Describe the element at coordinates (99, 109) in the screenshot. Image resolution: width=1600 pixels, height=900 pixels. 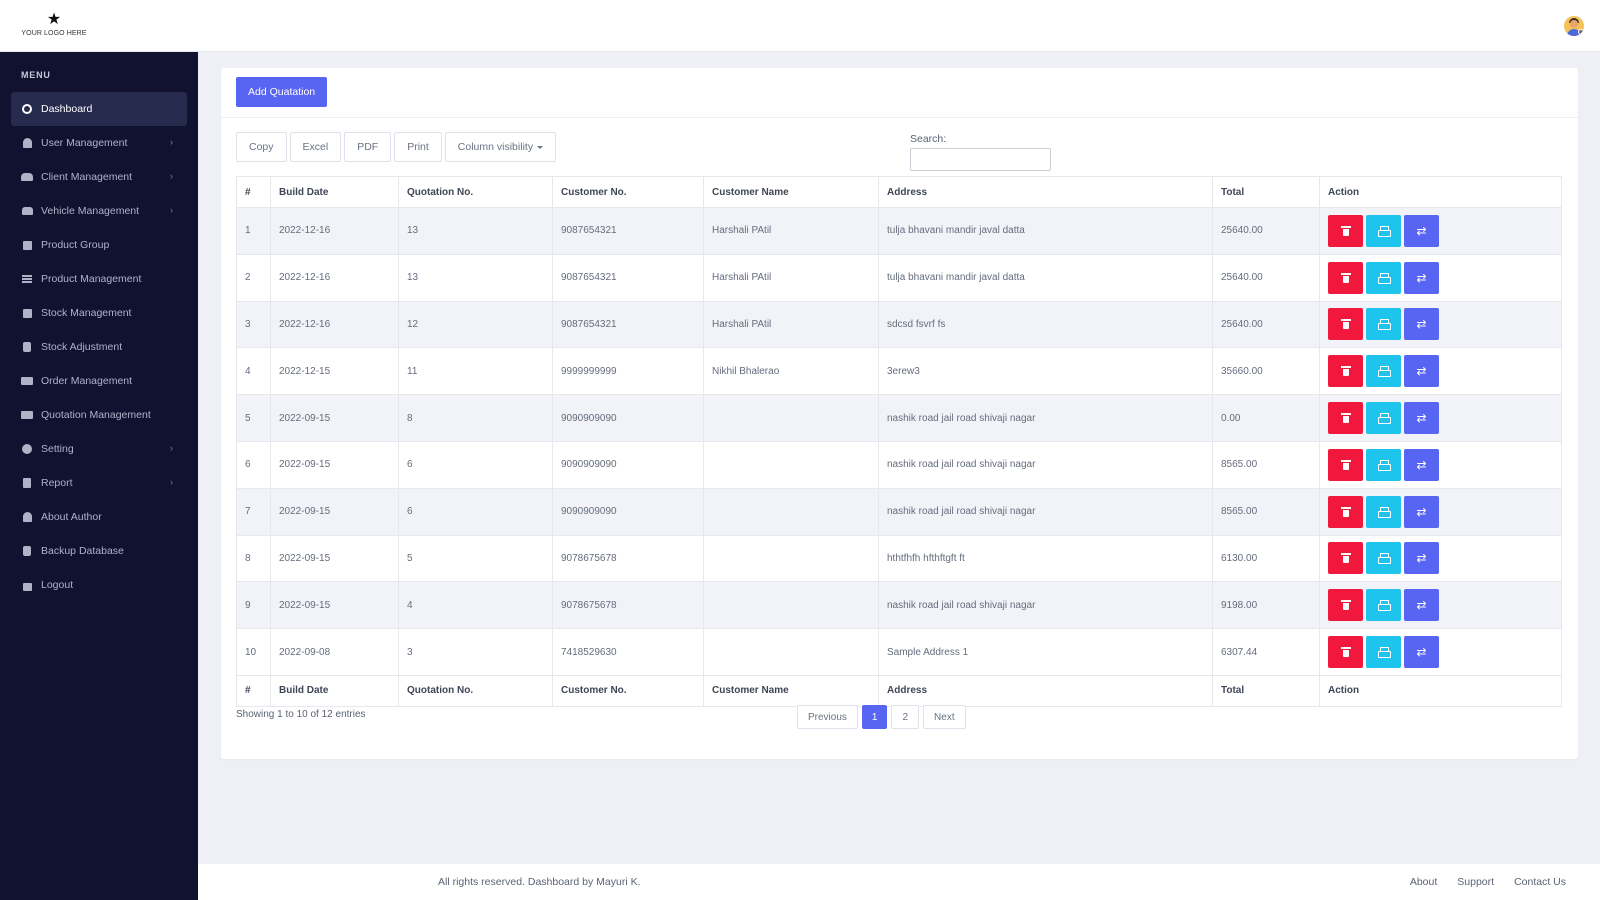
I see `sidebar-item-dashboard: Dashboard` at that location.